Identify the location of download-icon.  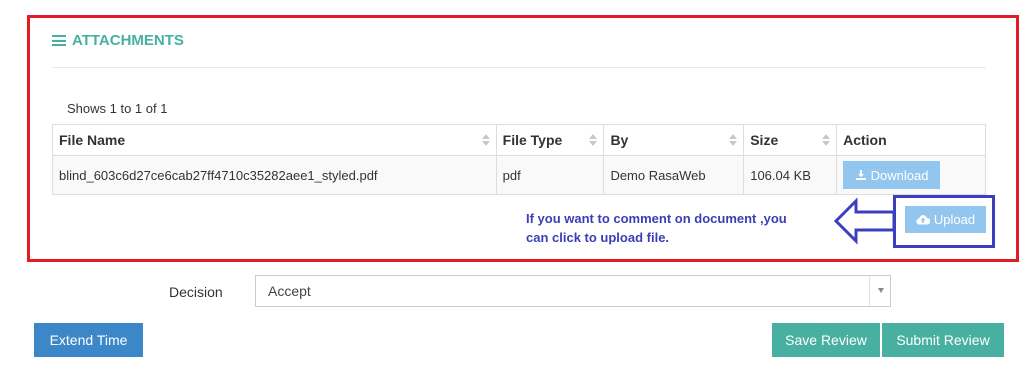
(860, 175).